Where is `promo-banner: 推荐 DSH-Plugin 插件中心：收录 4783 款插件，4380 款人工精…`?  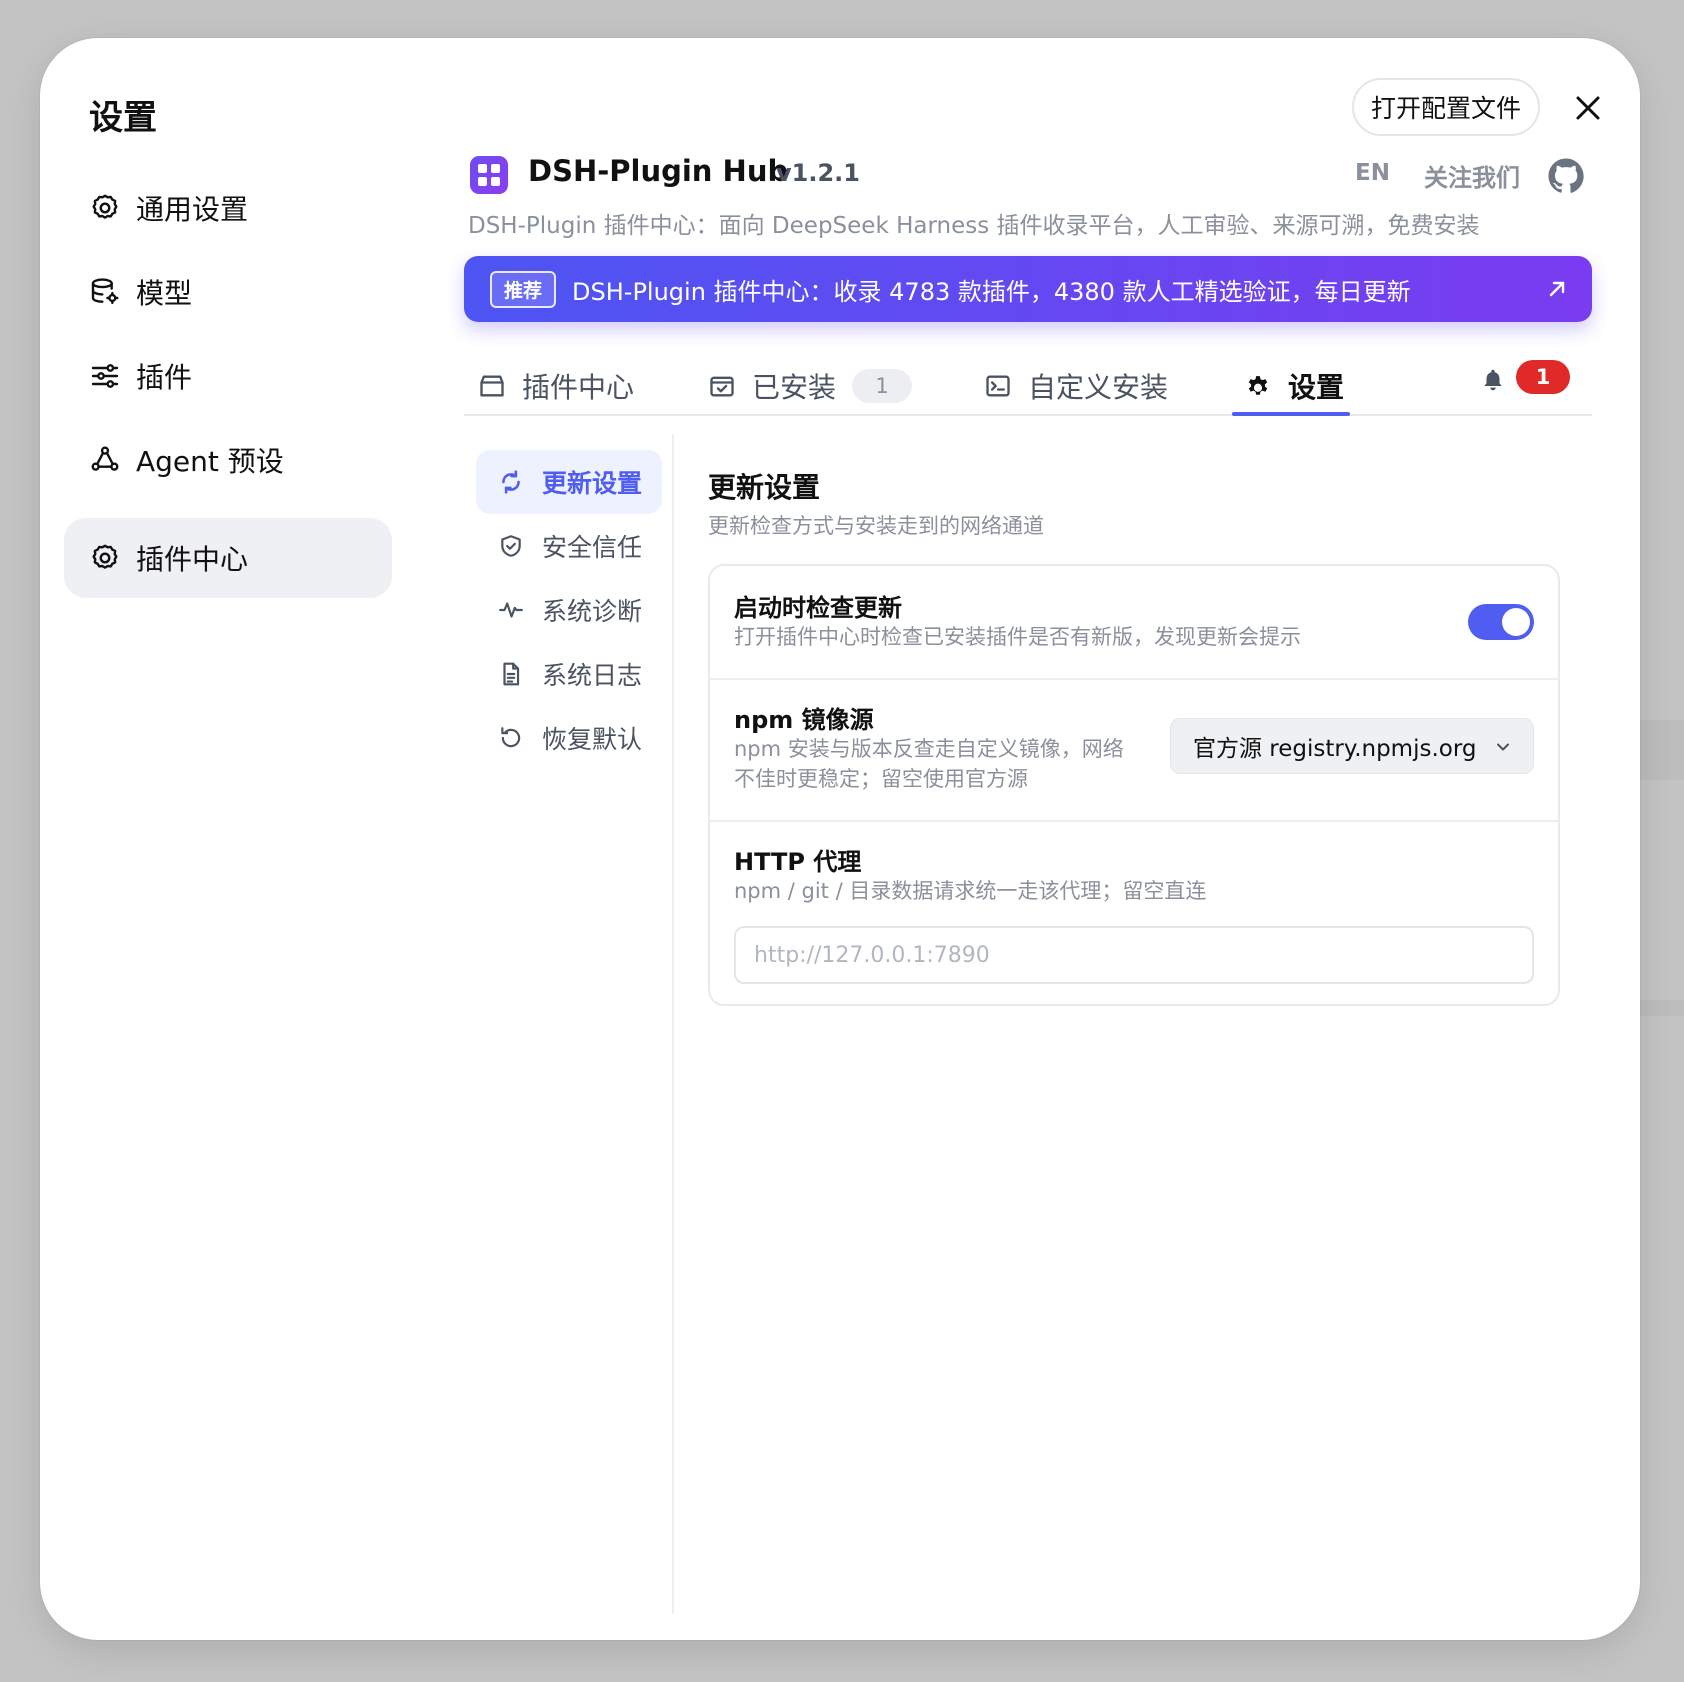
promo-banner: 推荐 DSH-Plugin 插件中心：收录 4783 款插件，4380 款人工精… is located at coordinates (1028, 289).